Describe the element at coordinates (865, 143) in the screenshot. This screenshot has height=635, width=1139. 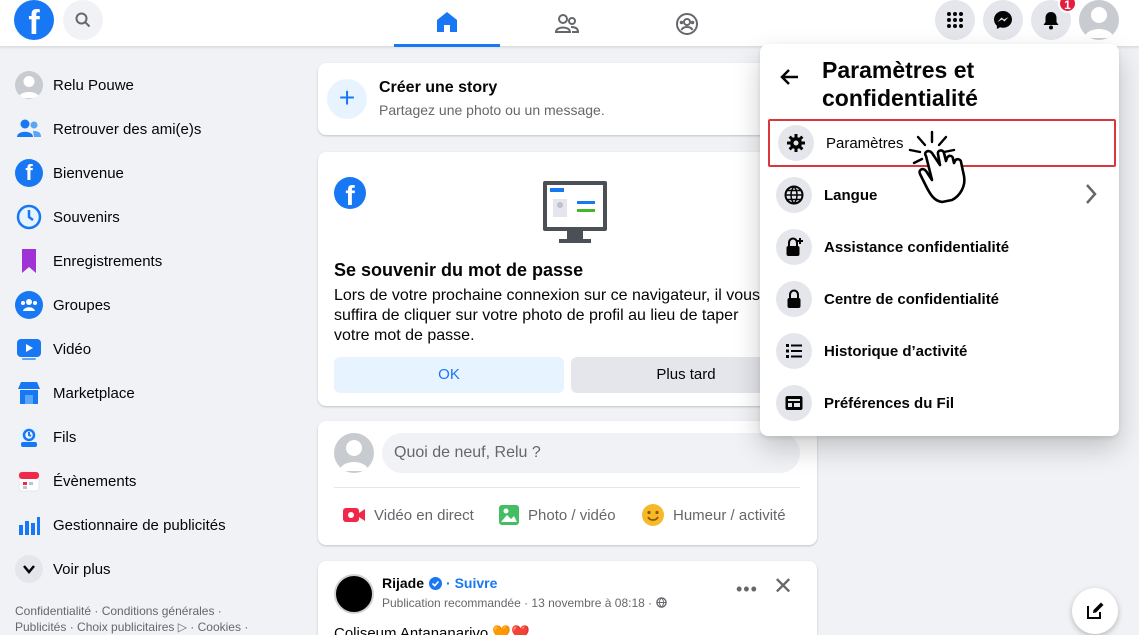
I see `menu-item-label: Paramètres` at that location.